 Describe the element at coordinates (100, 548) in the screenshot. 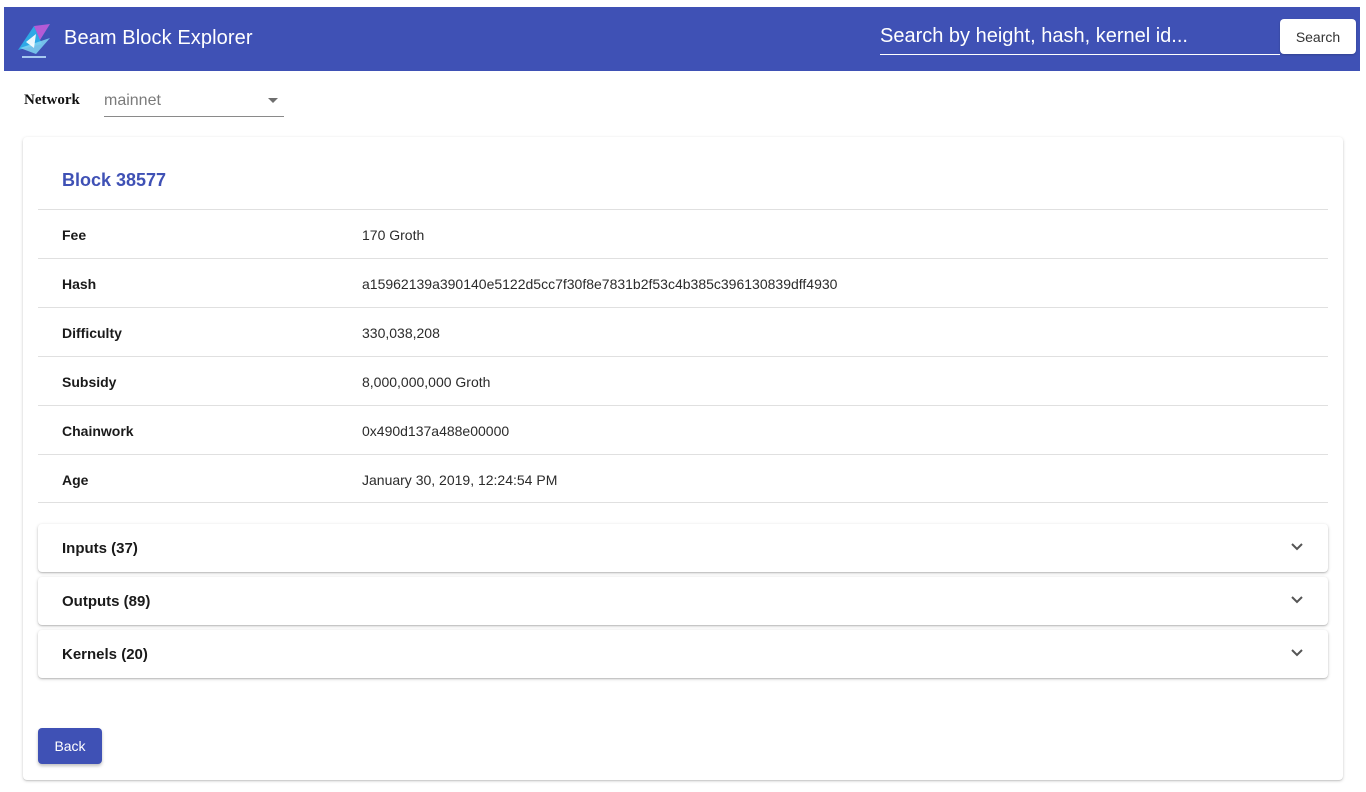

I see `inputs-panel-label: Inputs (37)` at that location.